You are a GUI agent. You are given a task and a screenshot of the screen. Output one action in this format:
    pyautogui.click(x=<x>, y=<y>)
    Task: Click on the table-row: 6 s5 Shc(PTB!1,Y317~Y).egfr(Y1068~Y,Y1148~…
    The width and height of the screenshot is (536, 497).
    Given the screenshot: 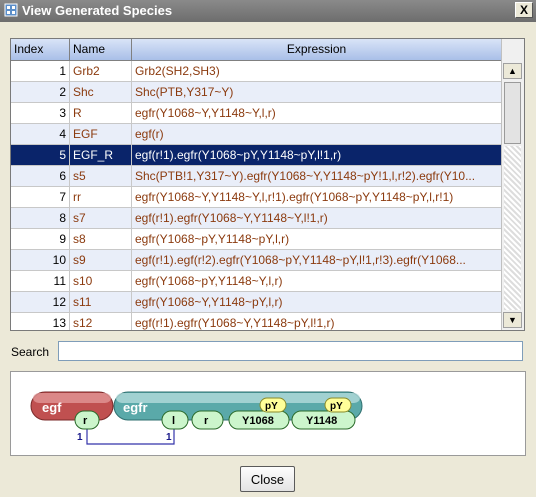 What is the action you would take?
    pyautogui.click(x=256, y=176)
    